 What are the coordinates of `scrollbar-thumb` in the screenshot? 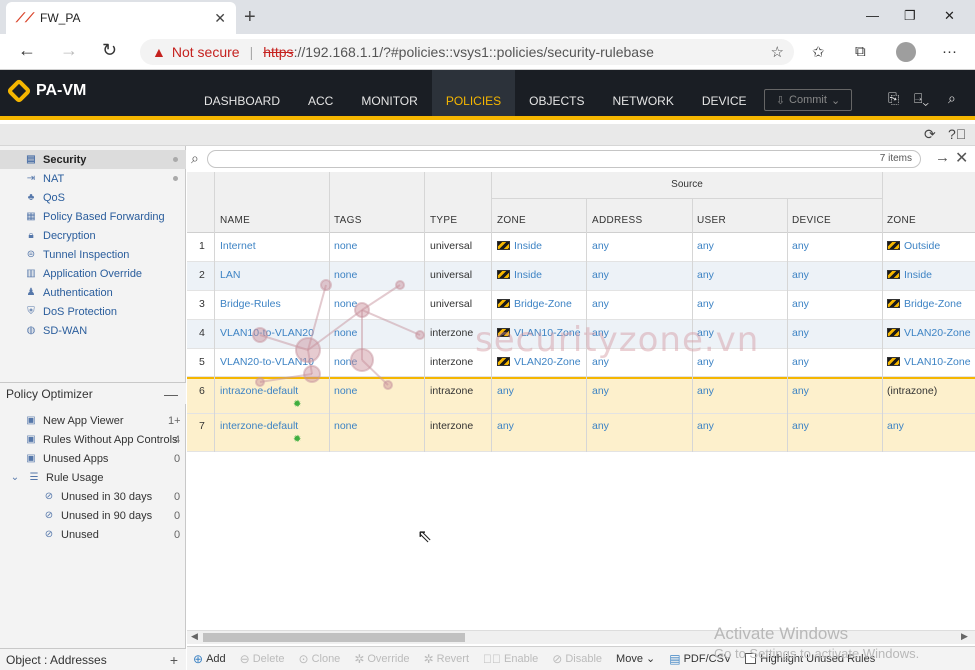 It's located at (334, 637).